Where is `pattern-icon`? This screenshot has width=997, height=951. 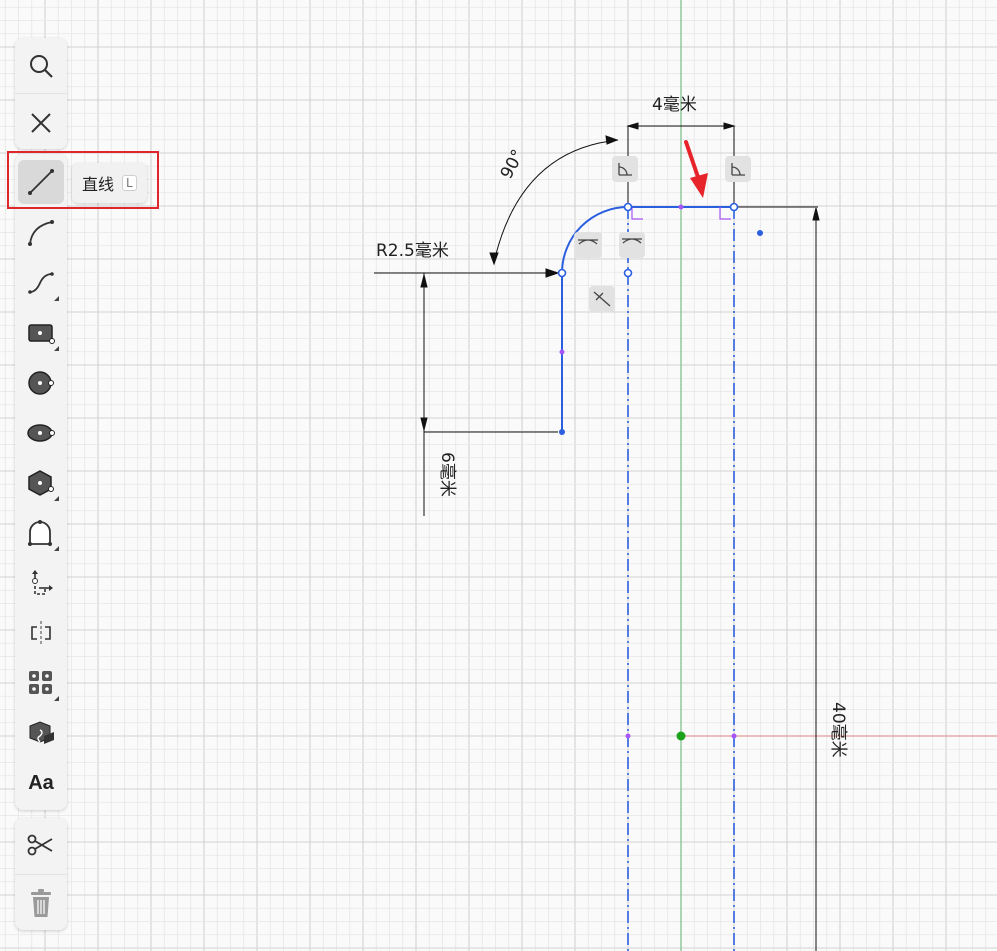
pattern-icon is located at coordinates (40, 682).